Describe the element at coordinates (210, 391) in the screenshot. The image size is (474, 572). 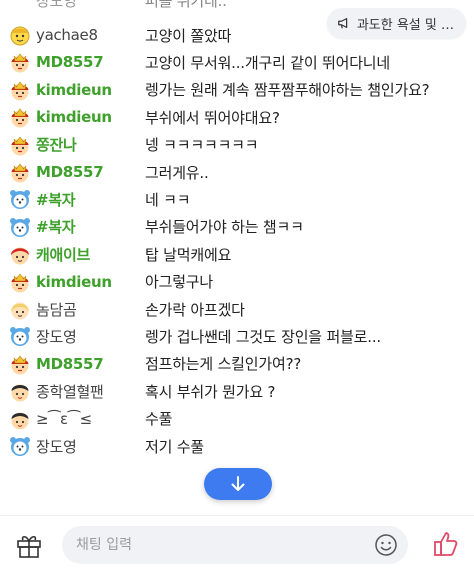
I see `chat-message-text: 혹시 부쉬가 뭔가요 ?` at that location.